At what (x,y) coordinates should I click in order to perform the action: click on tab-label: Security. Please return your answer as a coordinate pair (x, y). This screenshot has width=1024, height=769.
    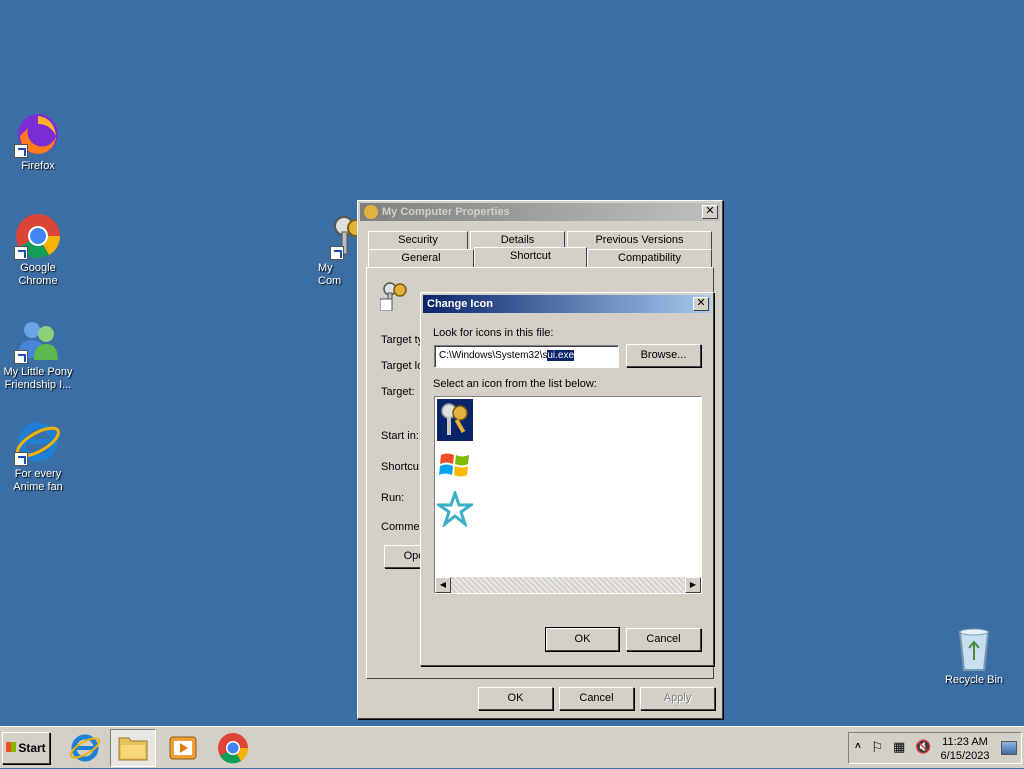
    Looking at the image, I should click on (418, 240).